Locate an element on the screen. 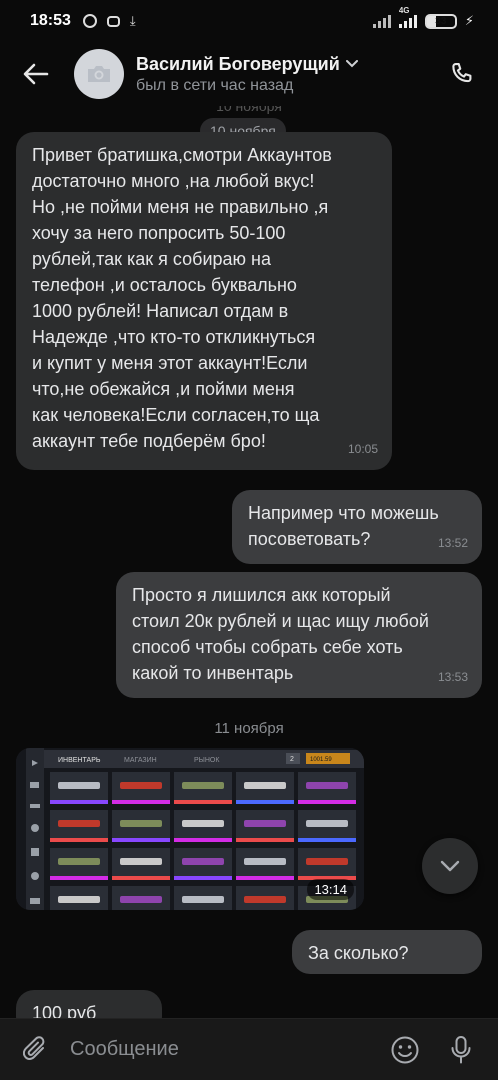 The width and height of the screenshot is (498, 1080). download-icon: ⤓ is located at coordinates (132, 20).